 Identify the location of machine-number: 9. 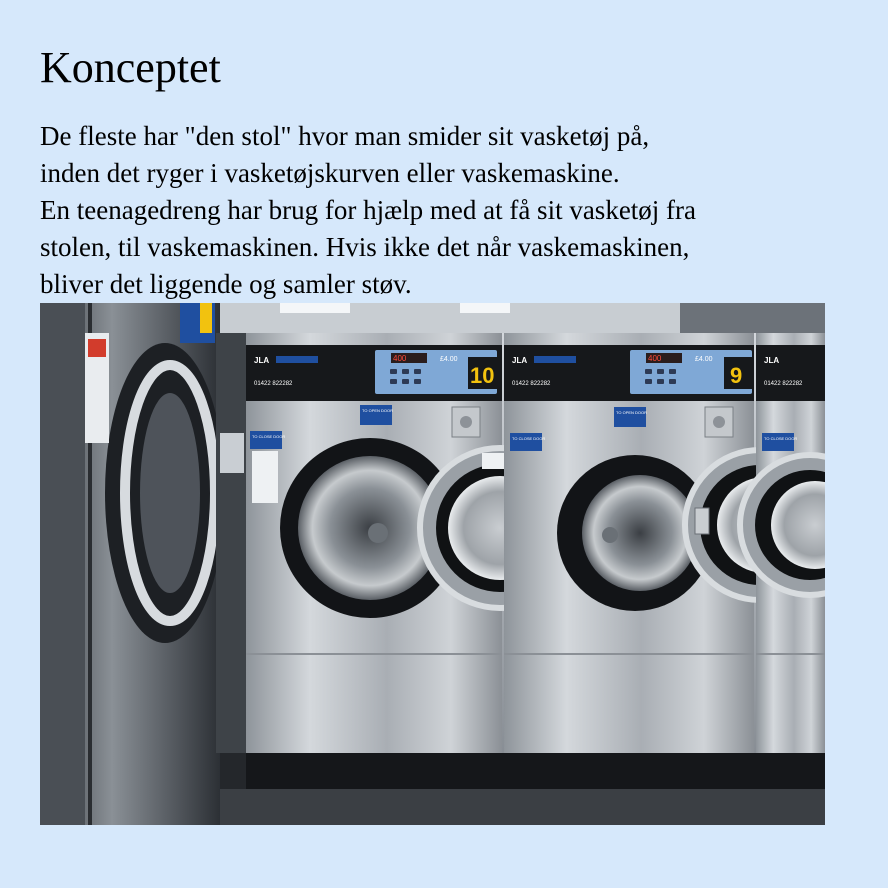
(736, 375).